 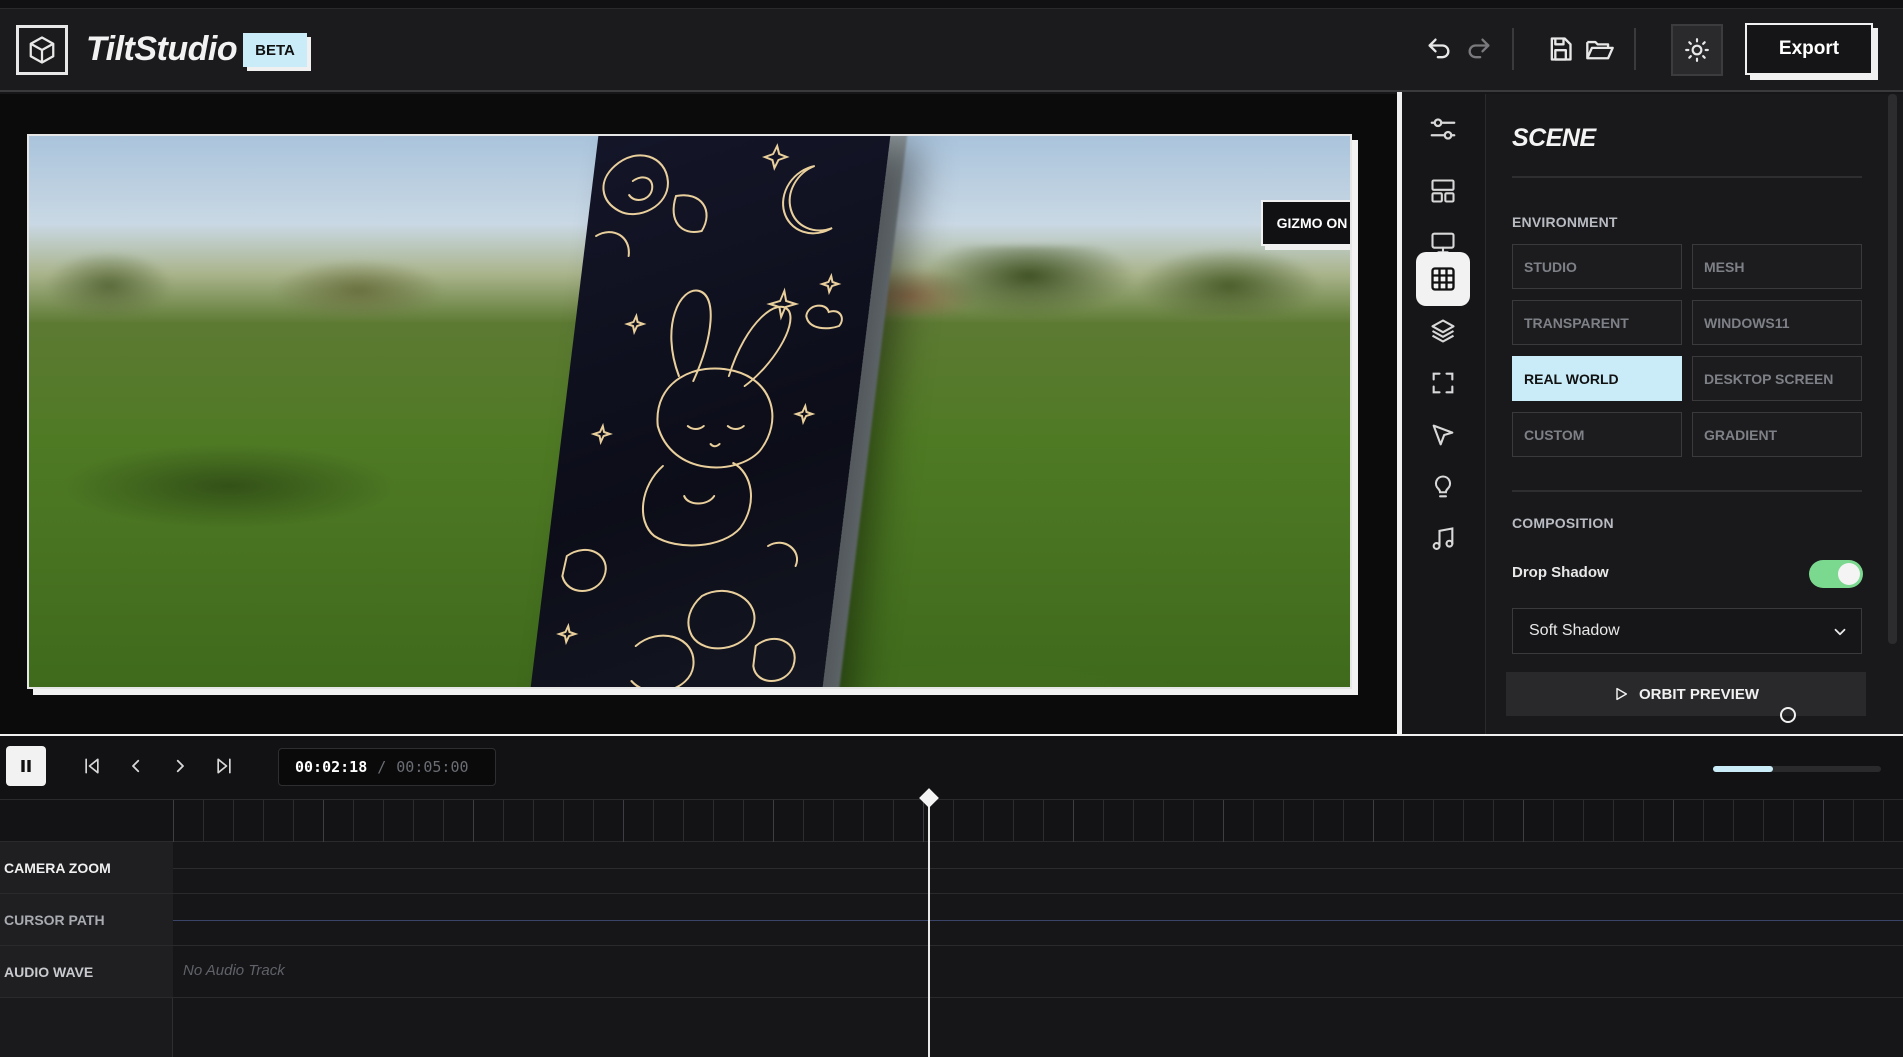 What do you see at coordinates (86, 821) in the screenshot?
I see `ruler-corner` at bounding box center [86, 821].